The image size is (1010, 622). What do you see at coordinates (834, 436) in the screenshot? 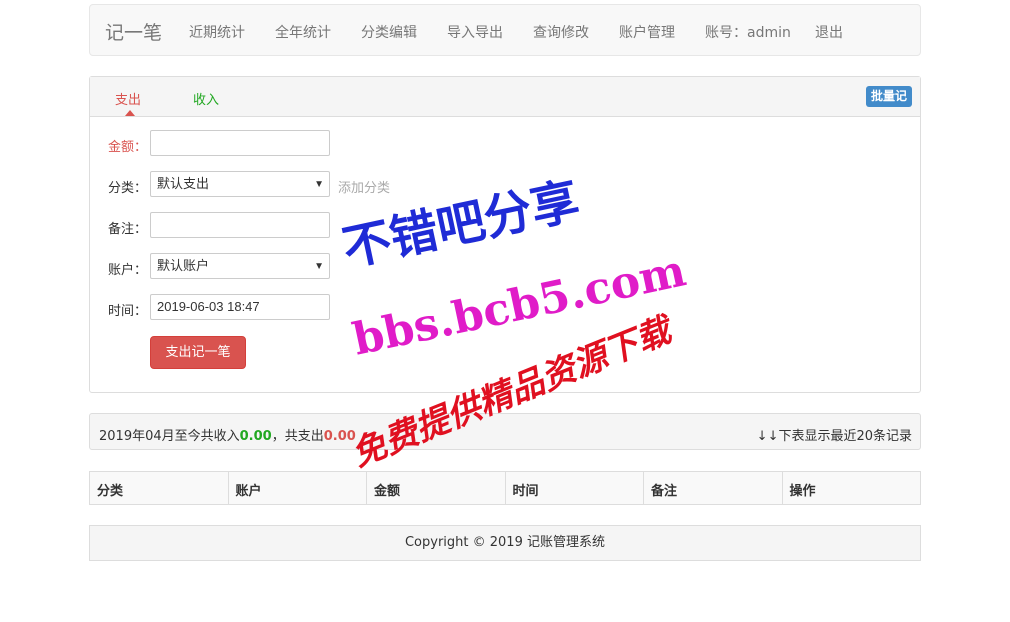
I see `recent-records-note: ↓↓下表显示最近20条记录` at bounding box center [834, 436].